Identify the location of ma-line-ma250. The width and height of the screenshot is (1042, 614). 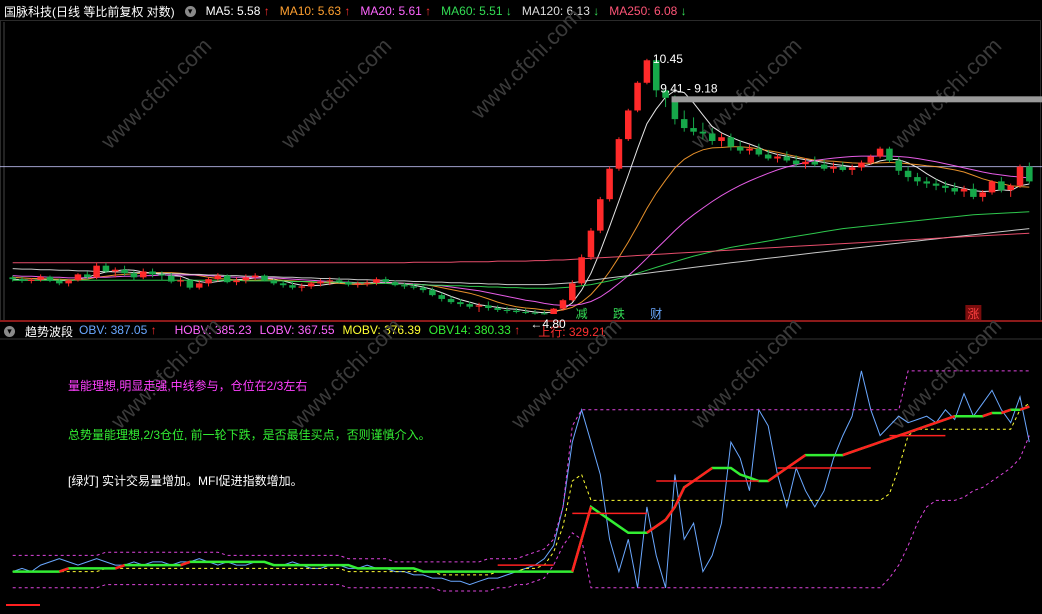
(521, 248).